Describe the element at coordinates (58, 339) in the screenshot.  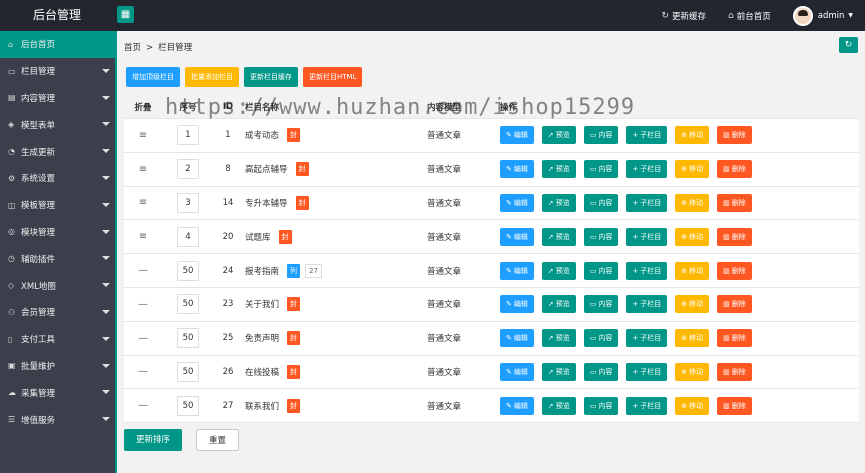
I see `sidebar-item: ▯ 支付工具` at that location.